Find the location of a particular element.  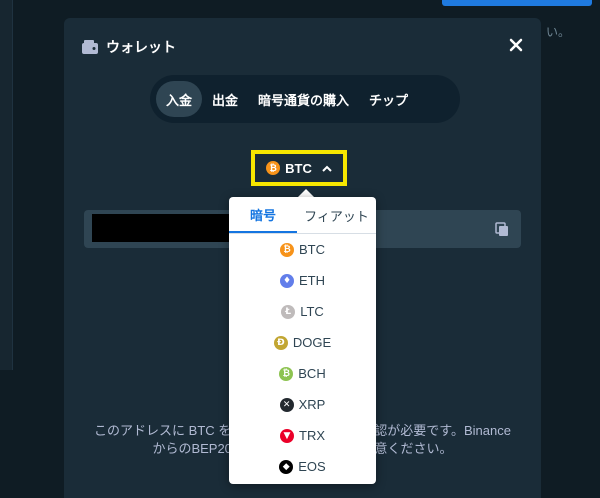

close-icon is located at coordinates (516, 45).